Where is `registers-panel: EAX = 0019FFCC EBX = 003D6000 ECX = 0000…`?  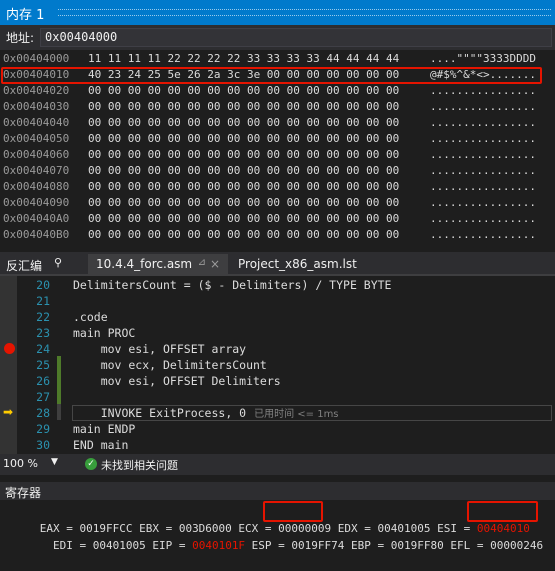 registers-panel: EAX = 0019FFCC EBX = 003D6000 ECX = 0000… is located at coordinates (277, 526).